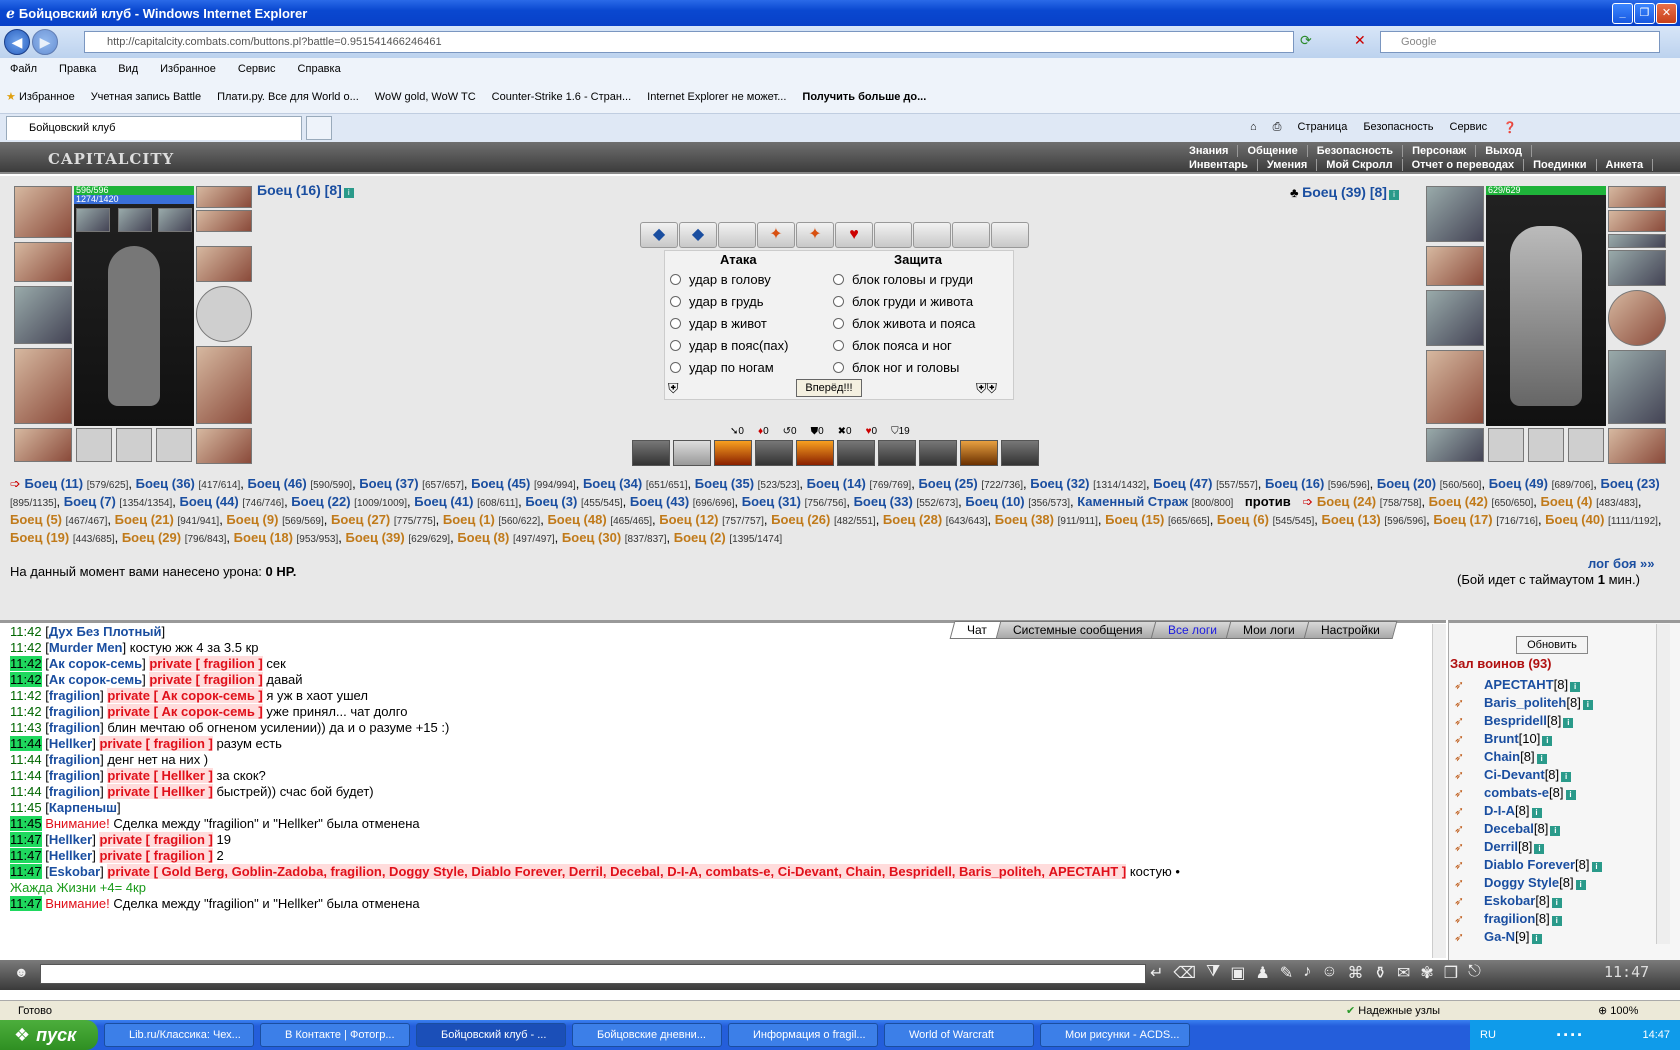  I want to click on block-option: блок пояса и ног, so click(892, 345).